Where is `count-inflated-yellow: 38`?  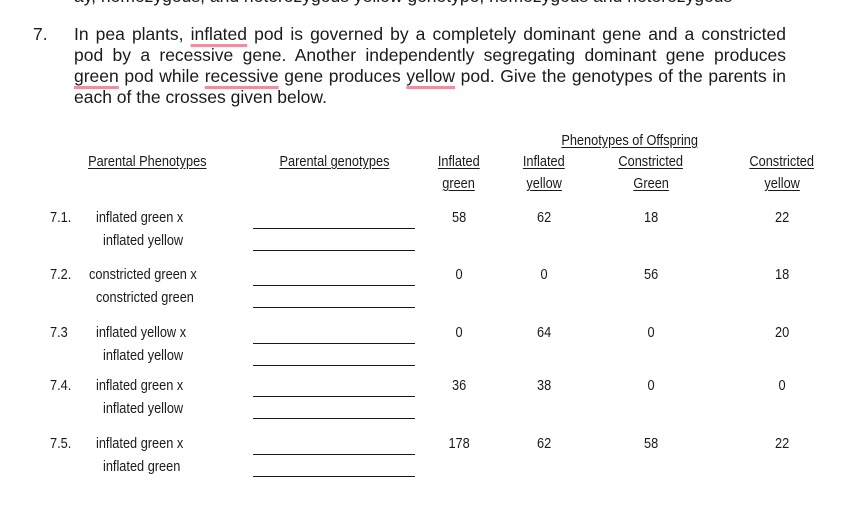 count-inflated-yellow: 38 is located at coordinates (544, 386).